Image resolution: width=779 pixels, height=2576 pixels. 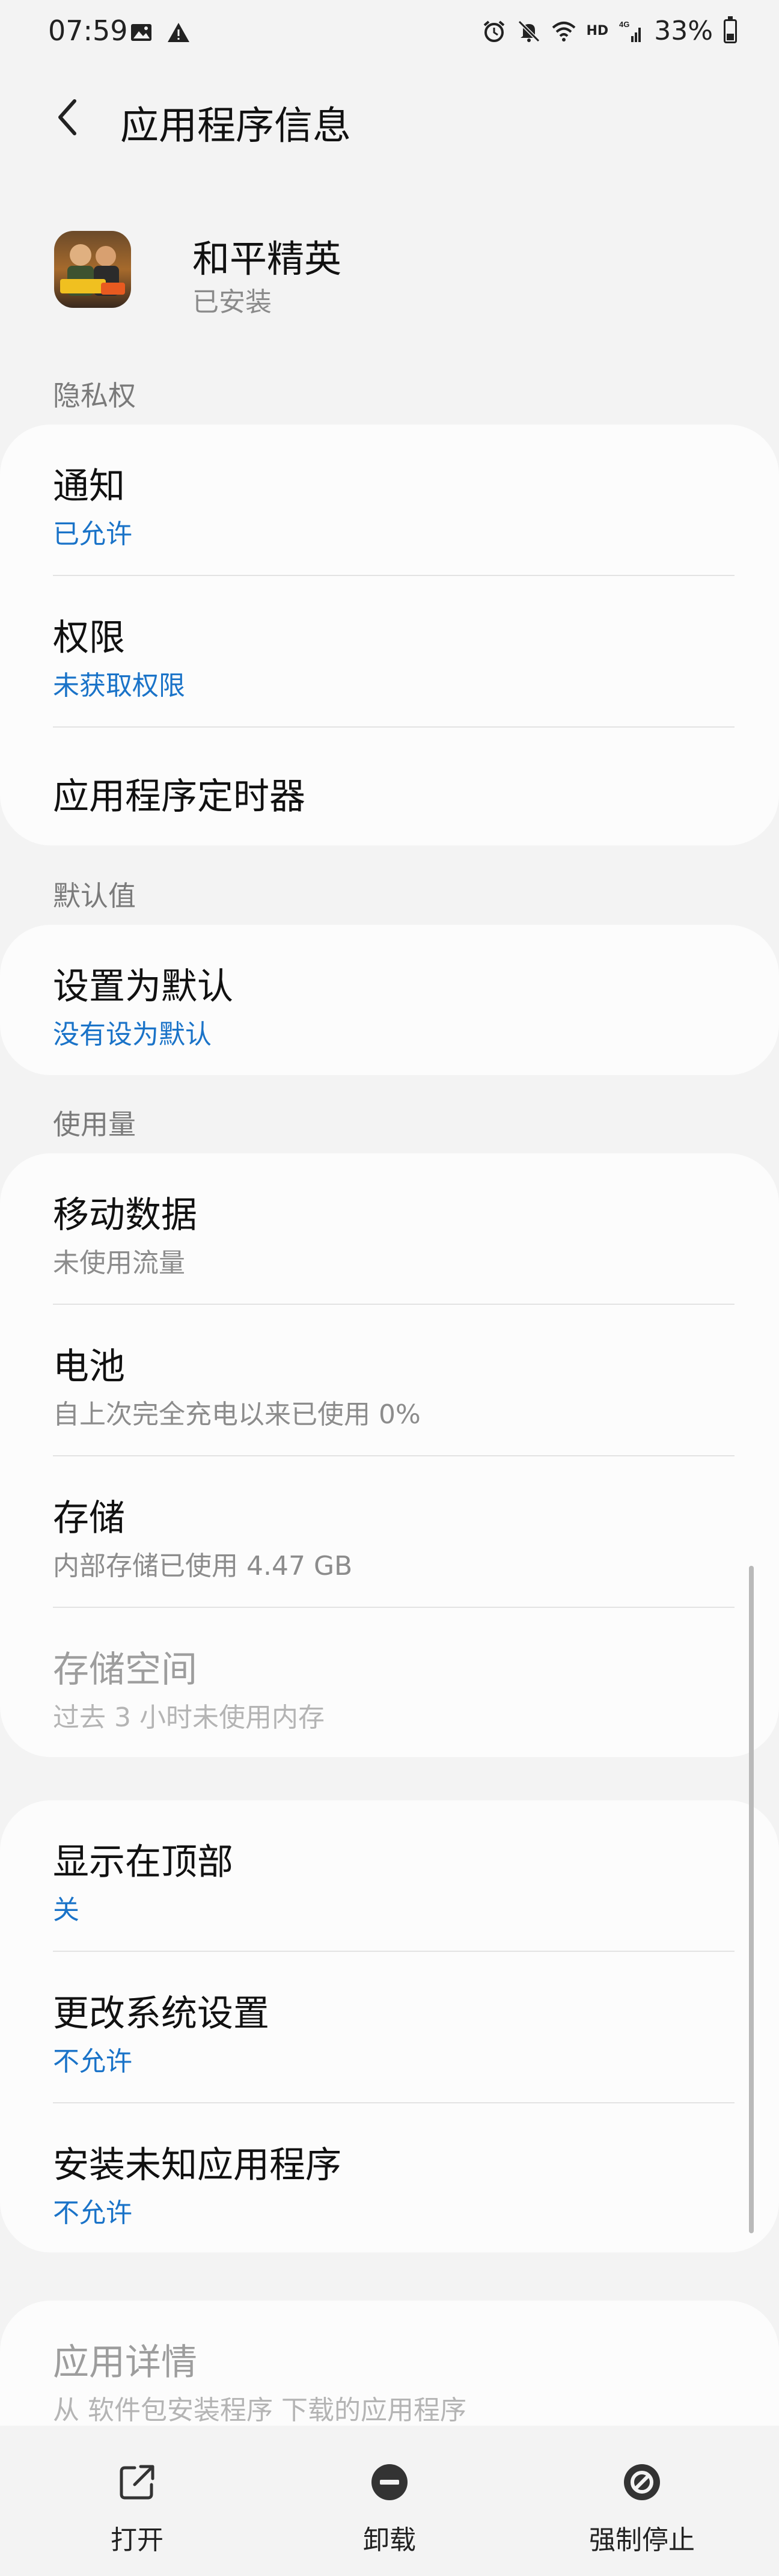 I want to click on row-subtitle: 自上次完全充电以来已使用 0%, so click(x=237, y=1414).